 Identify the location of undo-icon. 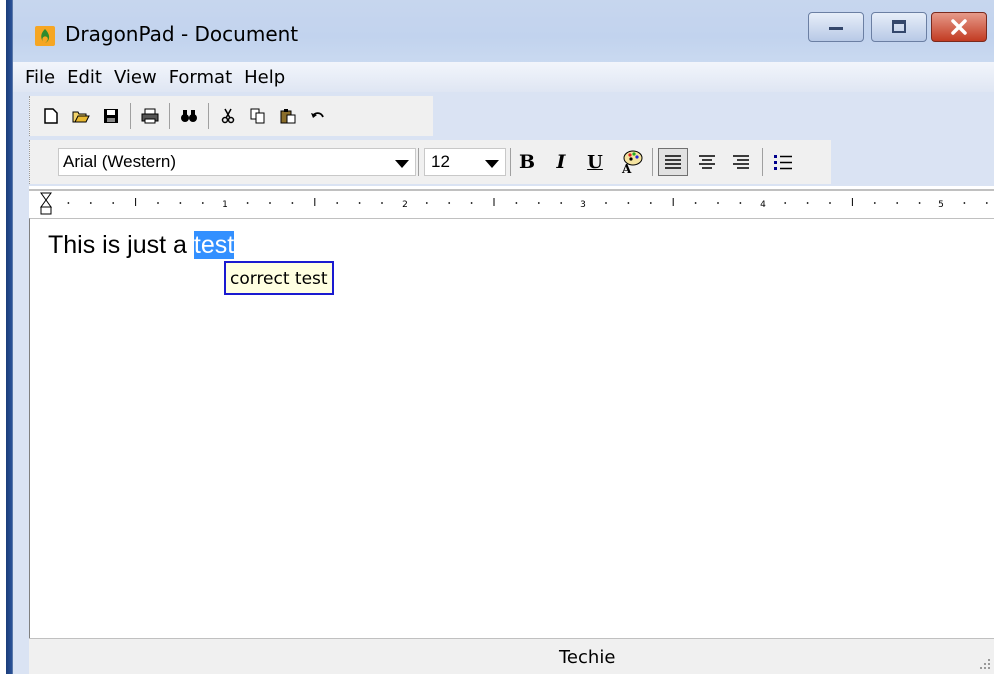
(317, 115).